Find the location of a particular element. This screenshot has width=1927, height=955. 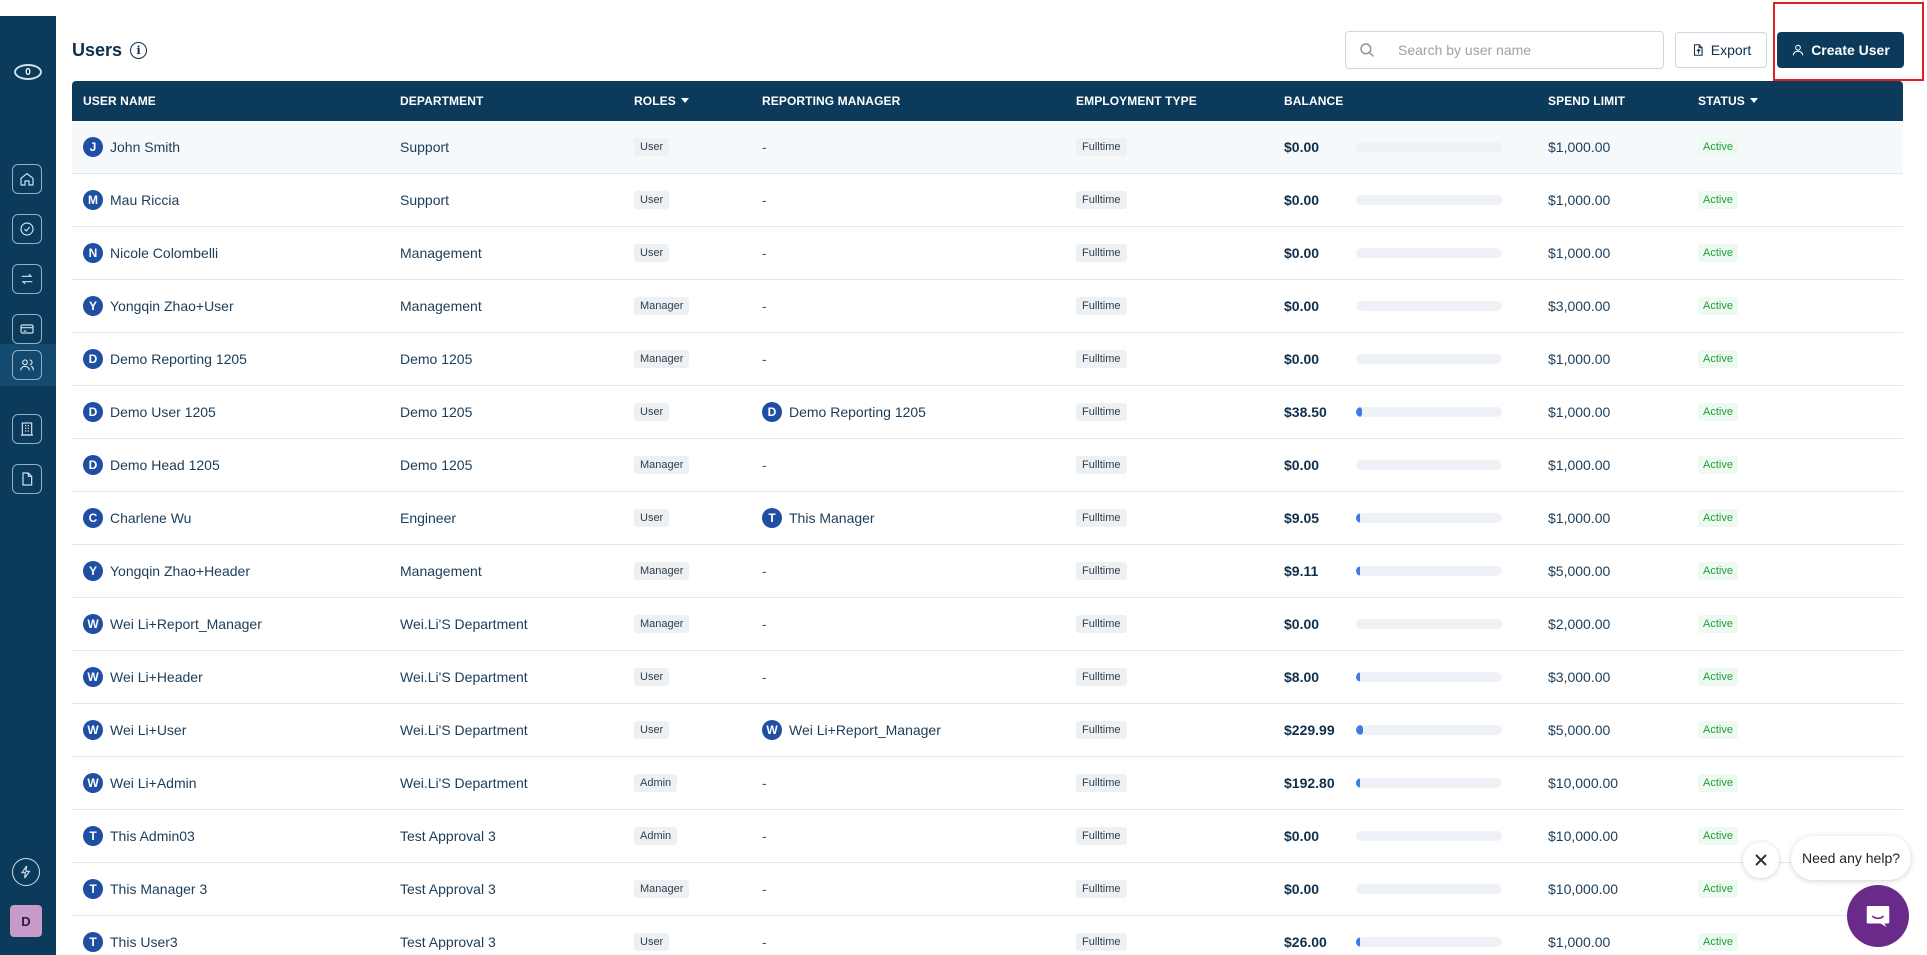

logo-icon: 0 is located at coordinates (28, 72).